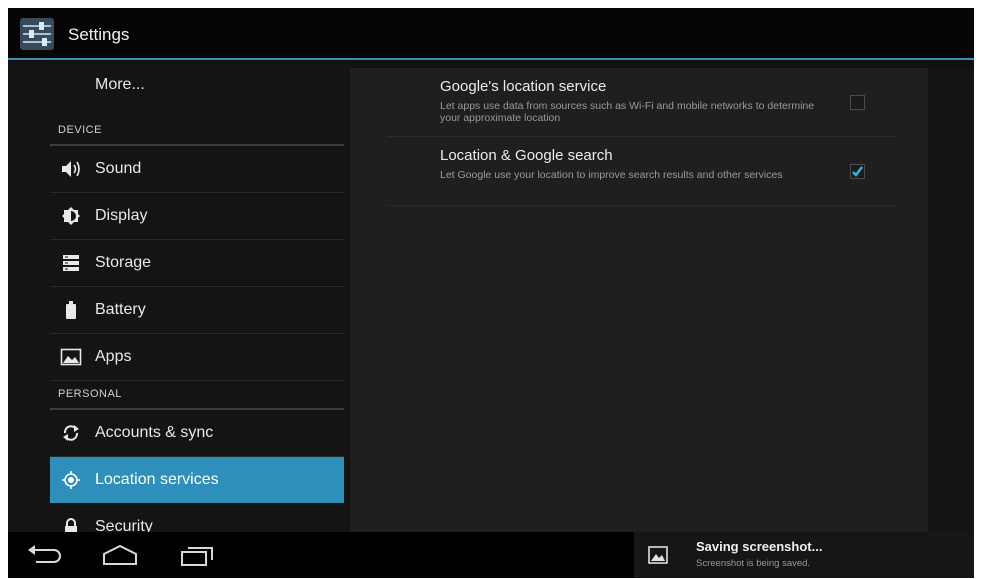 This screenshot has height=579, width=981. I want to click on sidebar-item-location-services: Location services, so click(197, 480).